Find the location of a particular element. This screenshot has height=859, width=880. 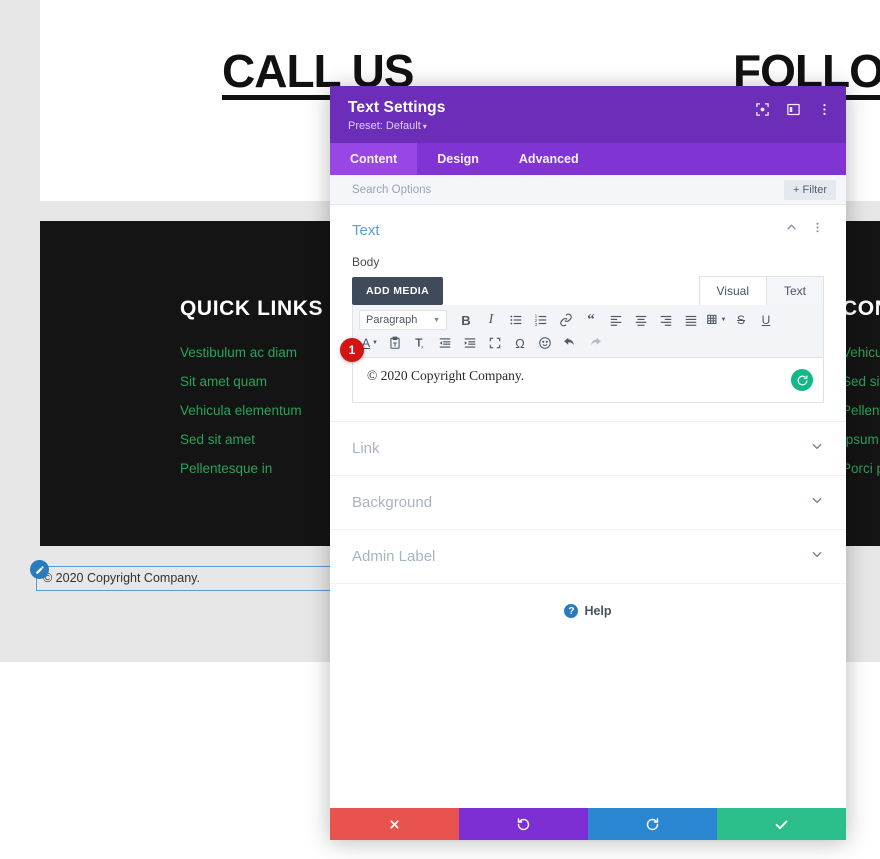

add-media-button: ADD MEDIA is located at coordinates (398, 291).